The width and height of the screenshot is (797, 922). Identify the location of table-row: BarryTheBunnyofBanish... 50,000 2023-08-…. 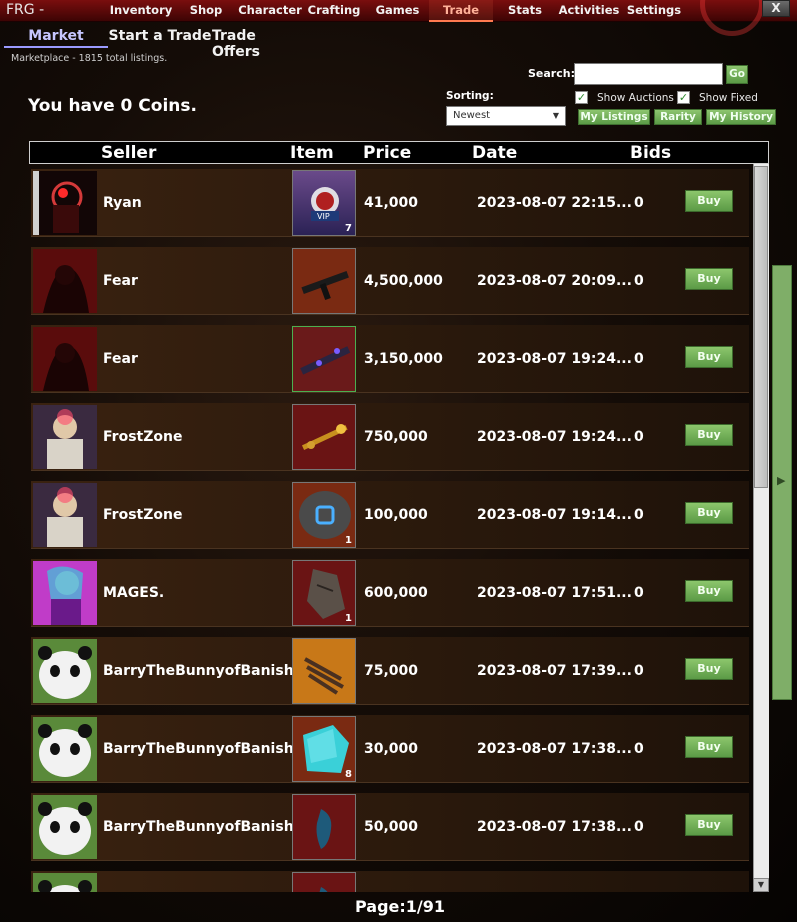
(390, 827).